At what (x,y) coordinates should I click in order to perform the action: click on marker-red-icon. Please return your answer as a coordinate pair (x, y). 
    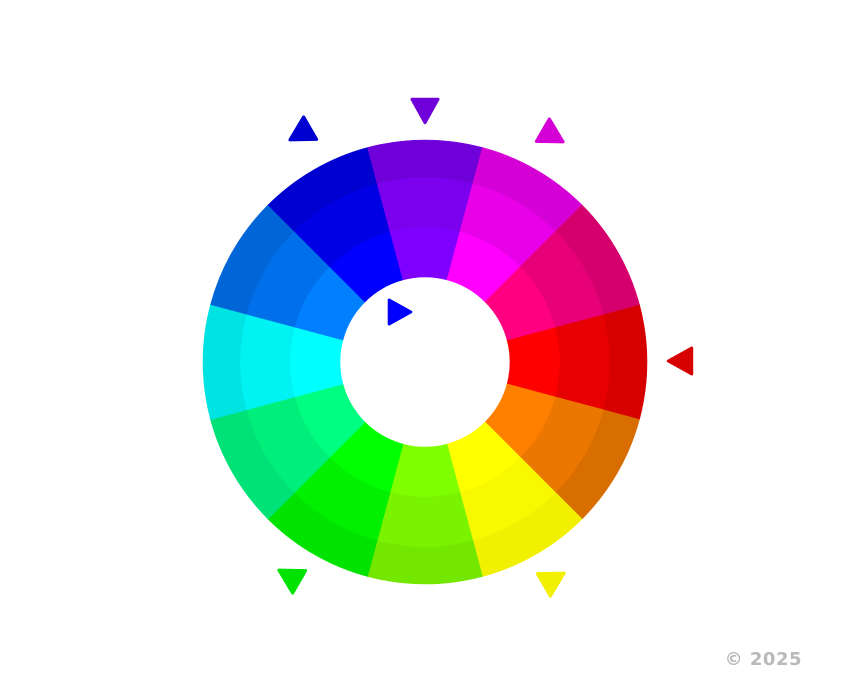
    Looking at the image, I should click on (680, 361).